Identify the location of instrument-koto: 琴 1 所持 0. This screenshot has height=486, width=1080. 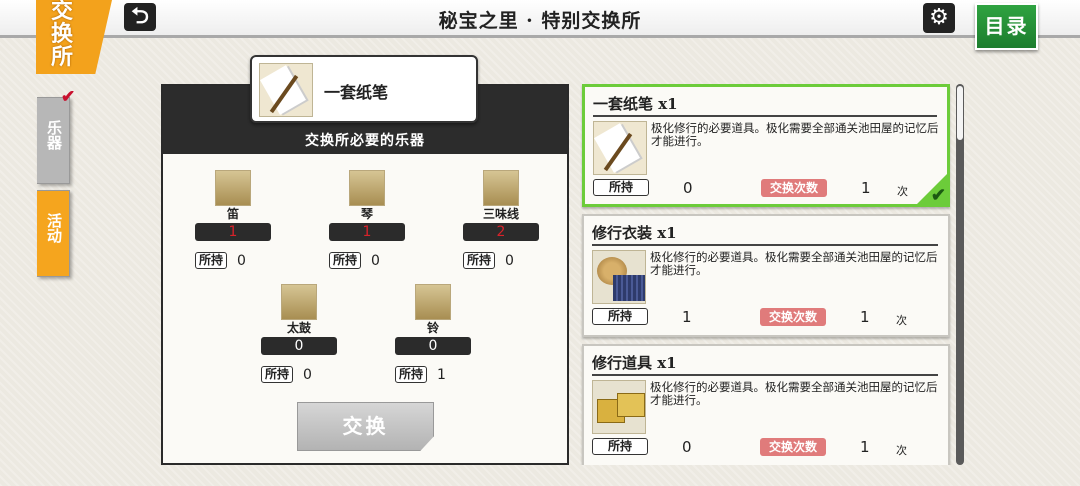
(367, 219).